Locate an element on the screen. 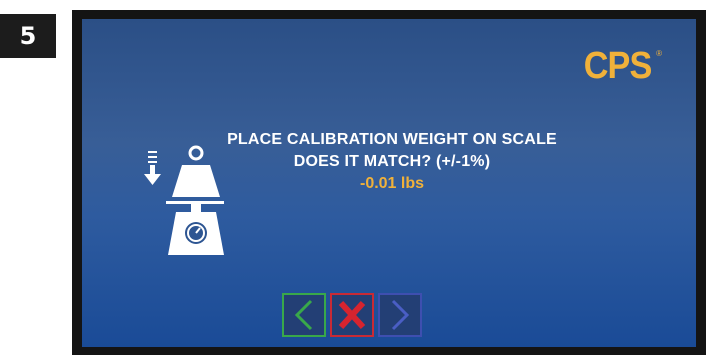 This screenshot has height=355, width=706. question-line: DOES IT MATCH? (+/-1%) is located at coordinates (392, 161).